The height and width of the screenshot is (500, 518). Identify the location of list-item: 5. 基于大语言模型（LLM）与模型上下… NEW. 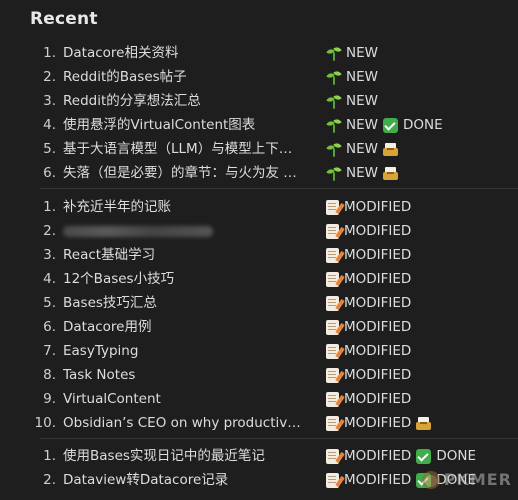
(259, 149).